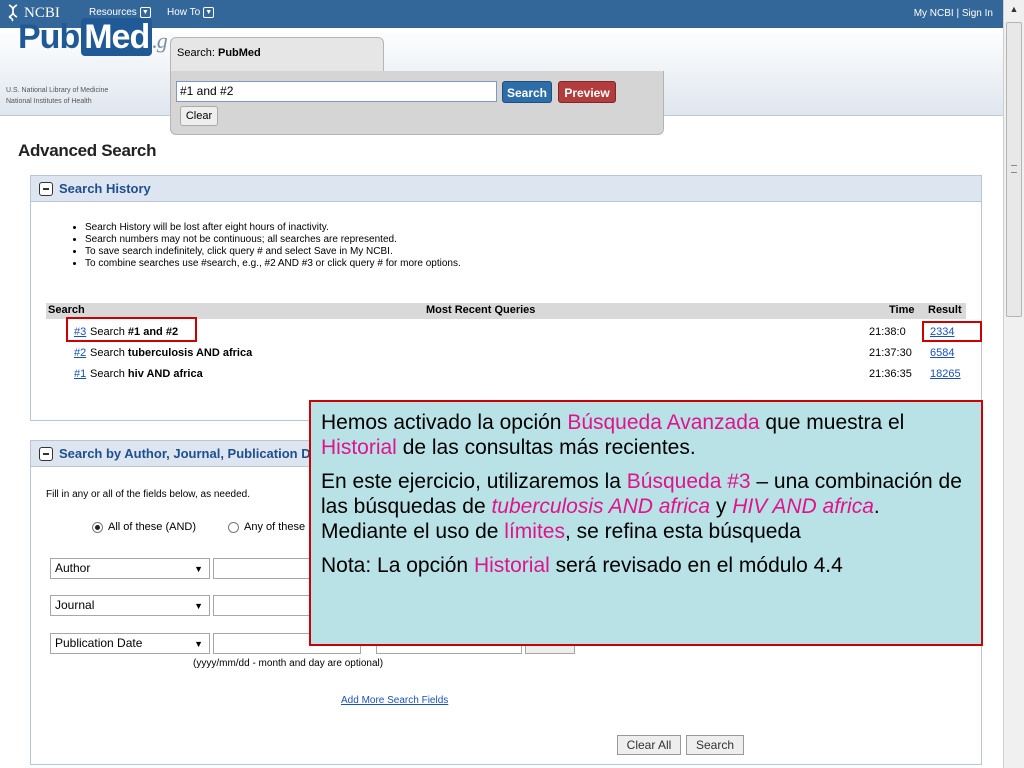 This screenshot has width=1024, height=768. Describe the element at coordinates (890, 374) in the screenshot. I see `query-time: 21:36:35` at that location.